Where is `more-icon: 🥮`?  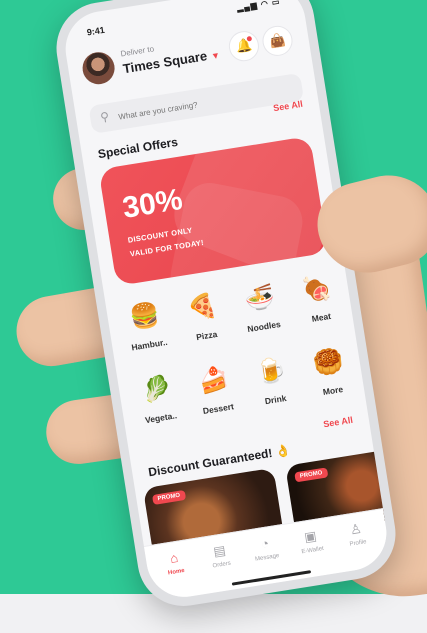
more-icon: 🥮 is located at coordinates (328, 362).